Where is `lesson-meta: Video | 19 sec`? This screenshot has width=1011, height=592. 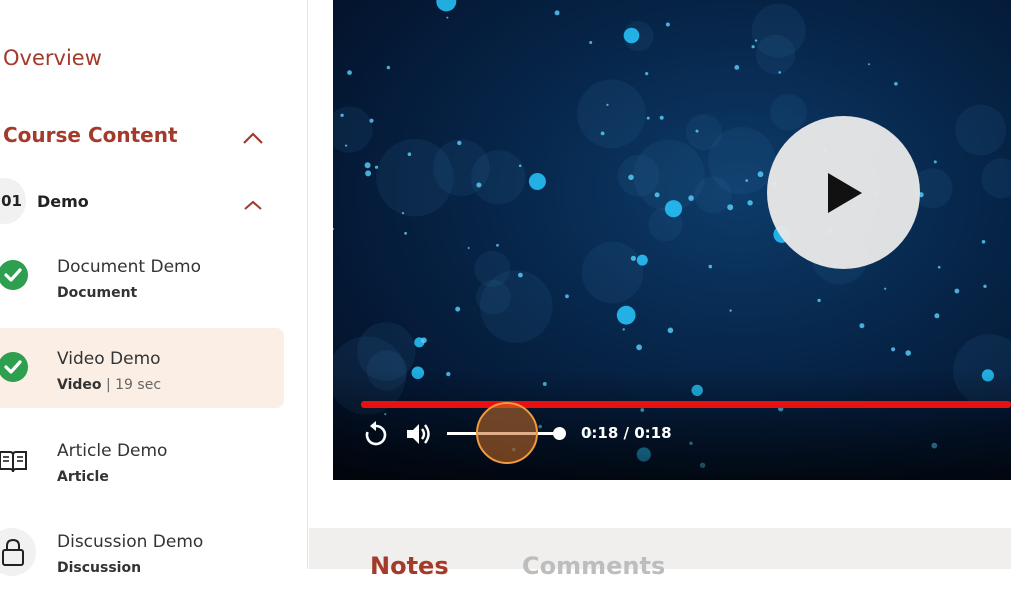 lesson-meta: Video | 19 sec is located at coordinates (109, 385).